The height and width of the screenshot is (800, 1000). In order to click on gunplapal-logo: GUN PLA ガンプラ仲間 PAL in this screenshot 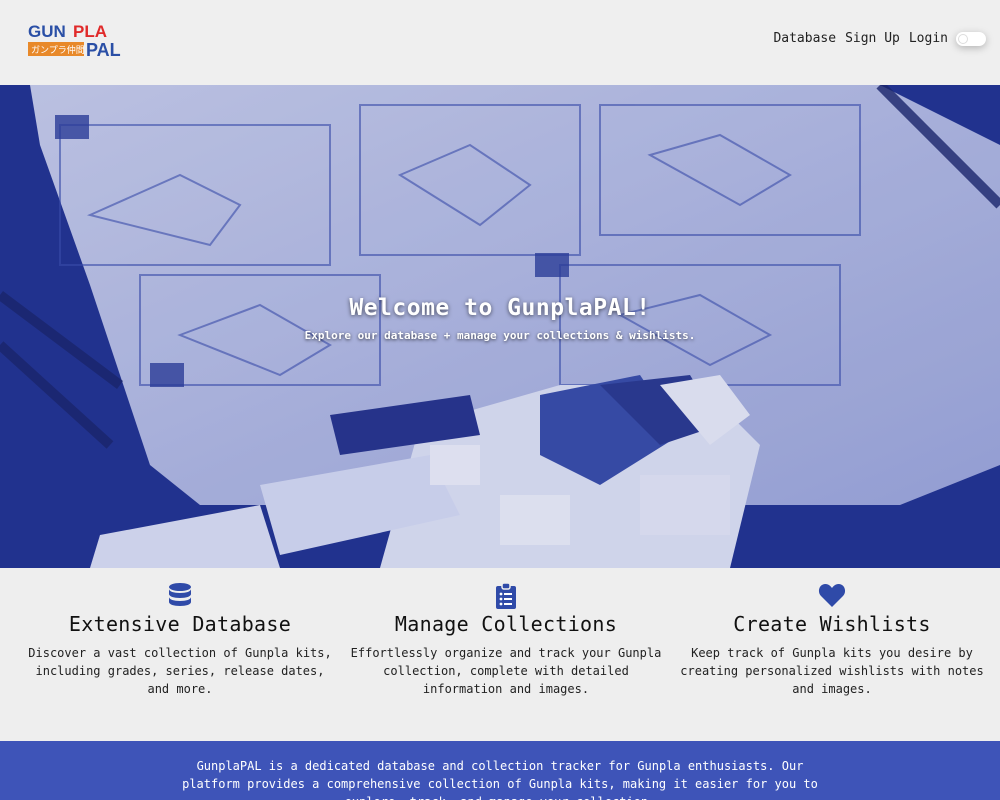, I will do `click(82, 41)`.